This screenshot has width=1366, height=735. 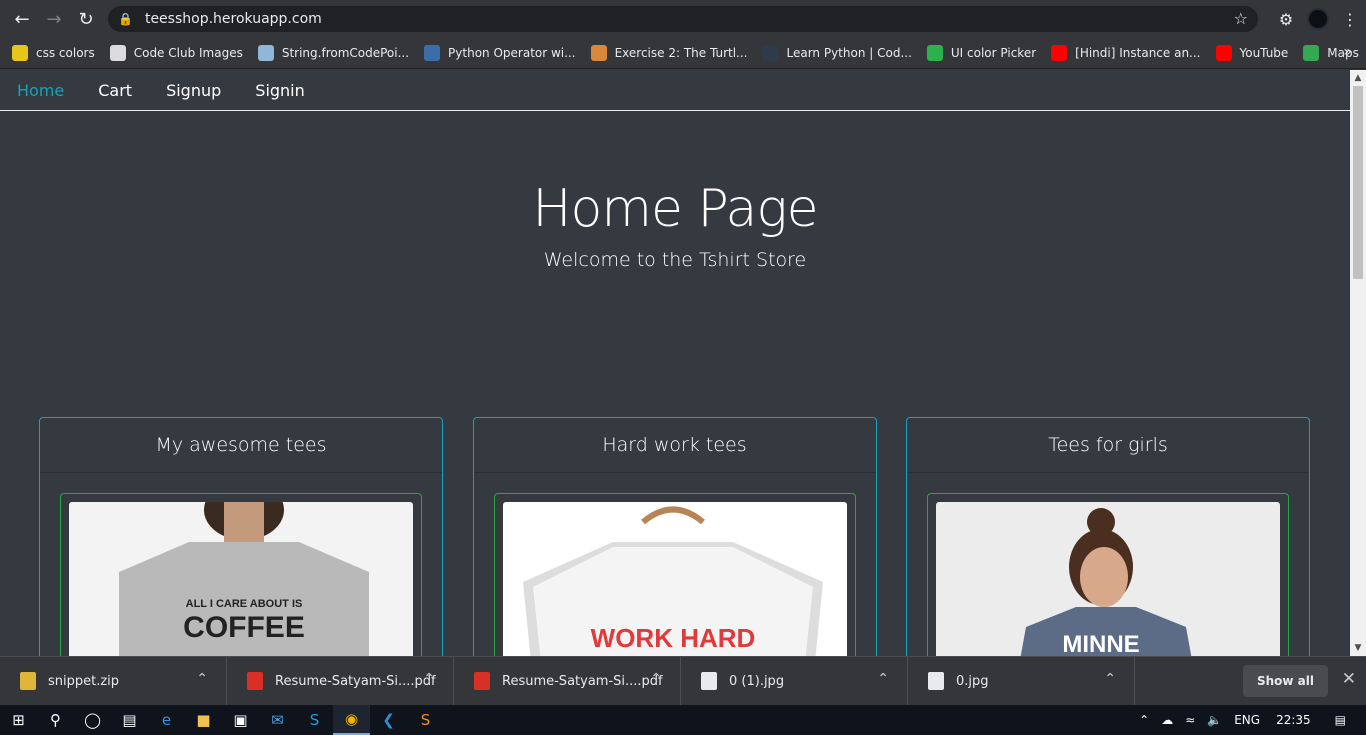 What do you see at coordinates (53, 53) in the screenshot?
I see `bookmark-item: css colors` at bounding box center [53, 53].